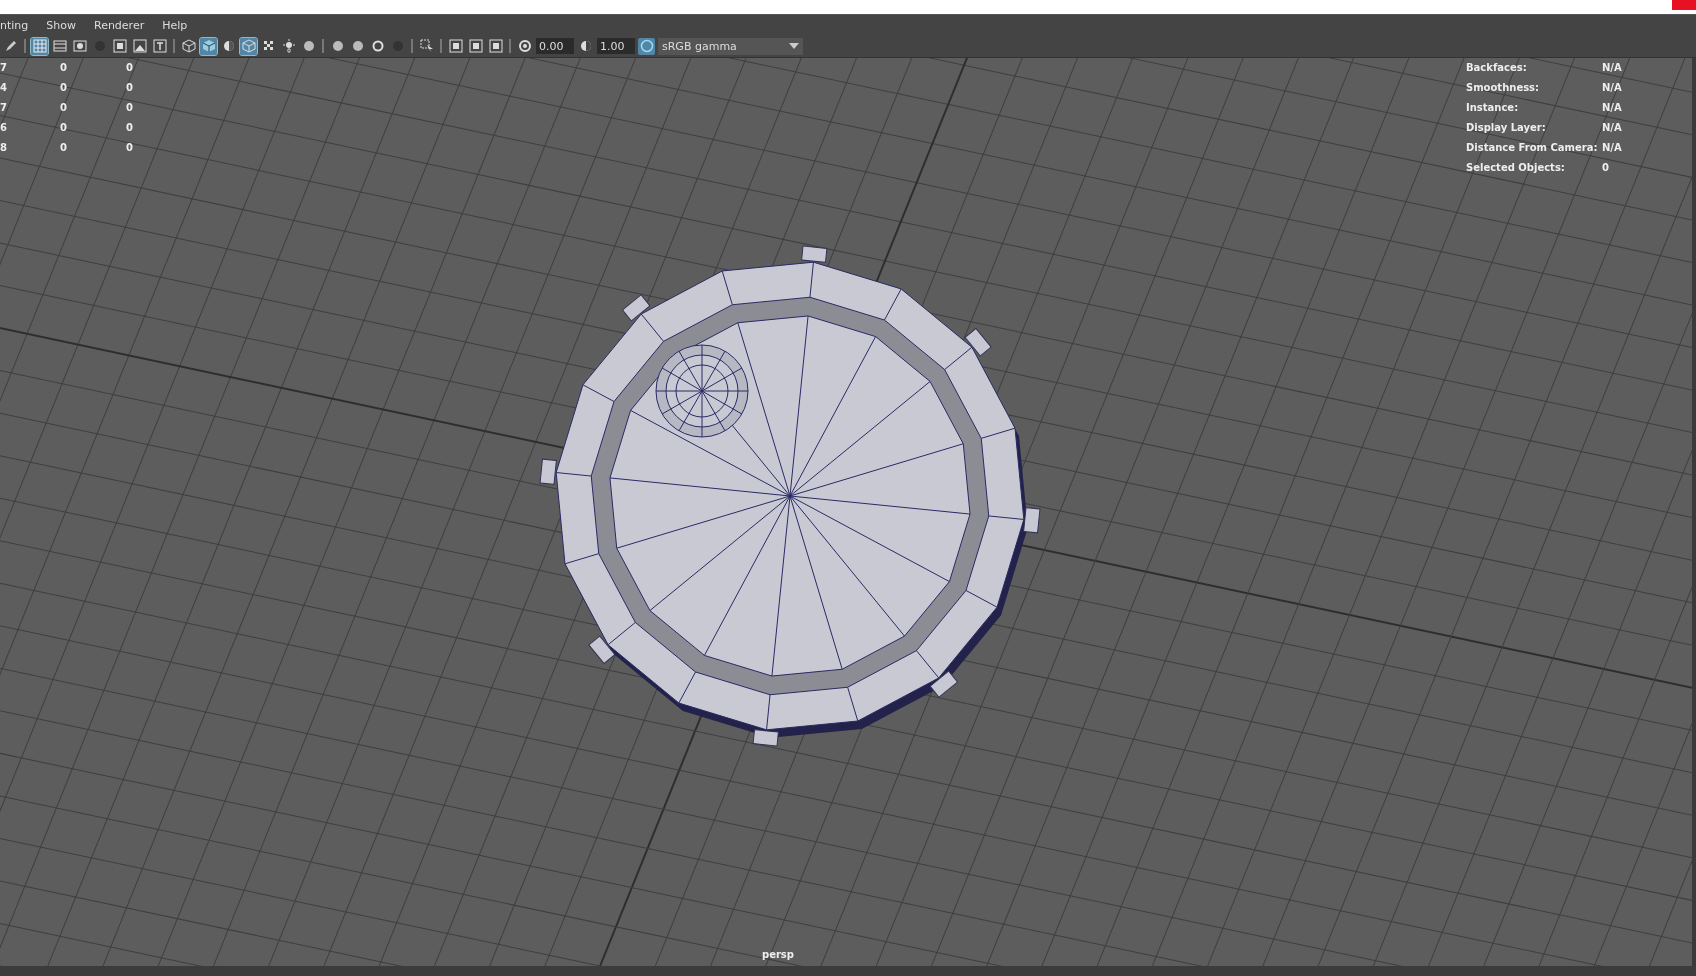 This screenshot has height=976, width=1696. I want to click on menu-item: nting, so click(14, 25).